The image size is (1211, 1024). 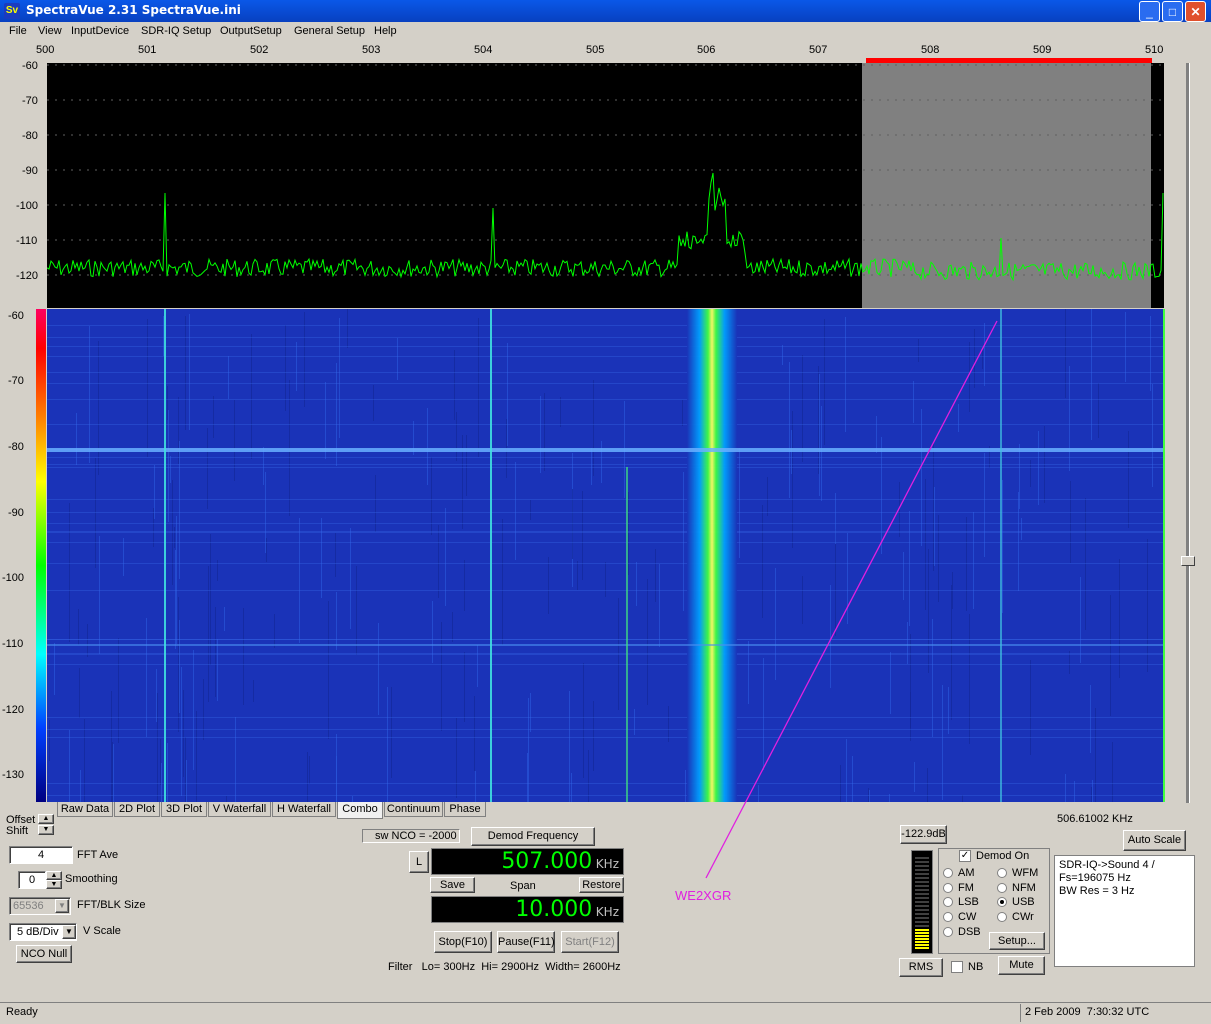 What do you see at coordinates (590, 942) in the screenshot?
I see `start-button: Start(F12)` at bounding box center [590, 942].